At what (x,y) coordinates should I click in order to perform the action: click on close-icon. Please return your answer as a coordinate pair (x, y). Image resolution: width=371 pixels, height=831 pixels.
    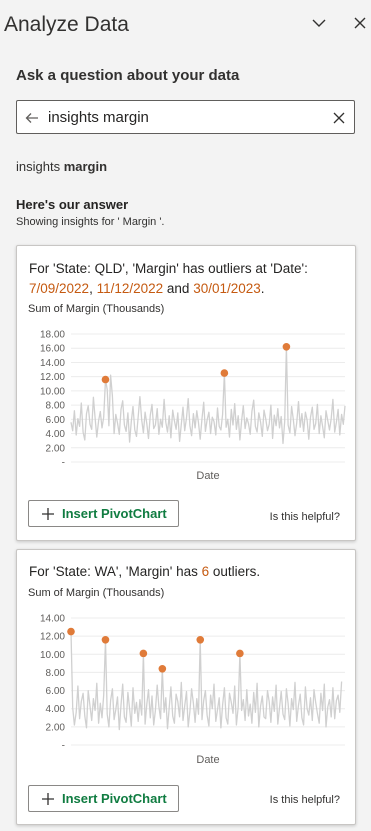
    Looking at the image, I should click on (360, 23).